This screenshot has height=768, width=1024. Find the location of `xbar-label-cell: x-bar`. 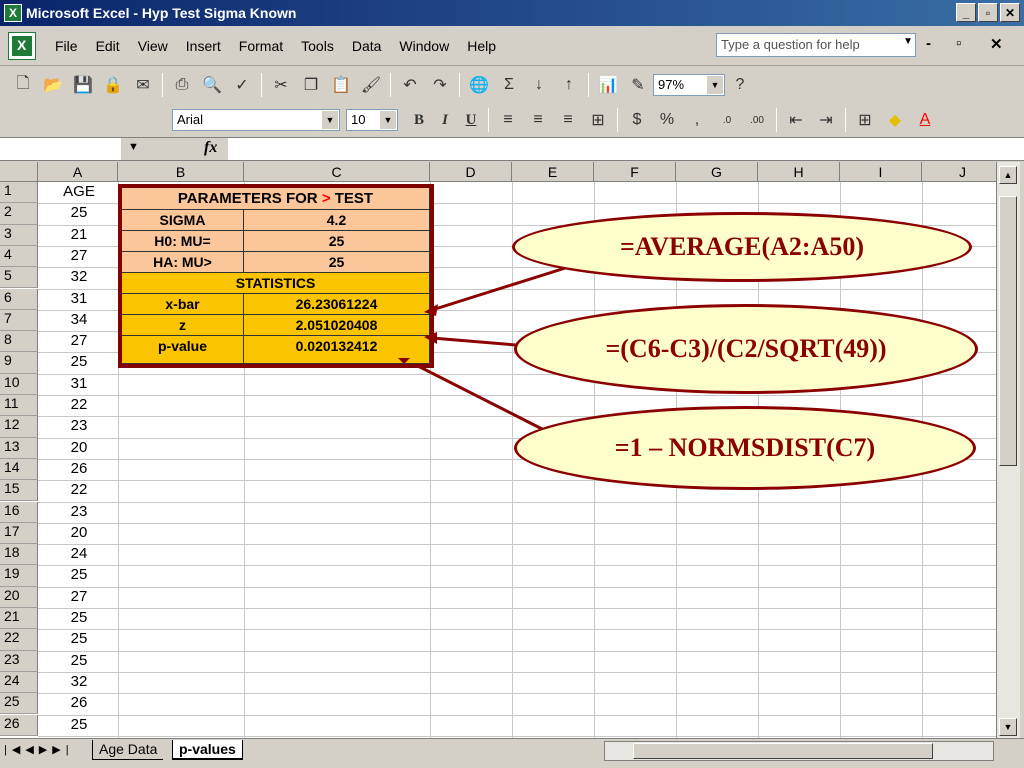

xbar-label-cell: x-bar is located at coordinates (183, 304).